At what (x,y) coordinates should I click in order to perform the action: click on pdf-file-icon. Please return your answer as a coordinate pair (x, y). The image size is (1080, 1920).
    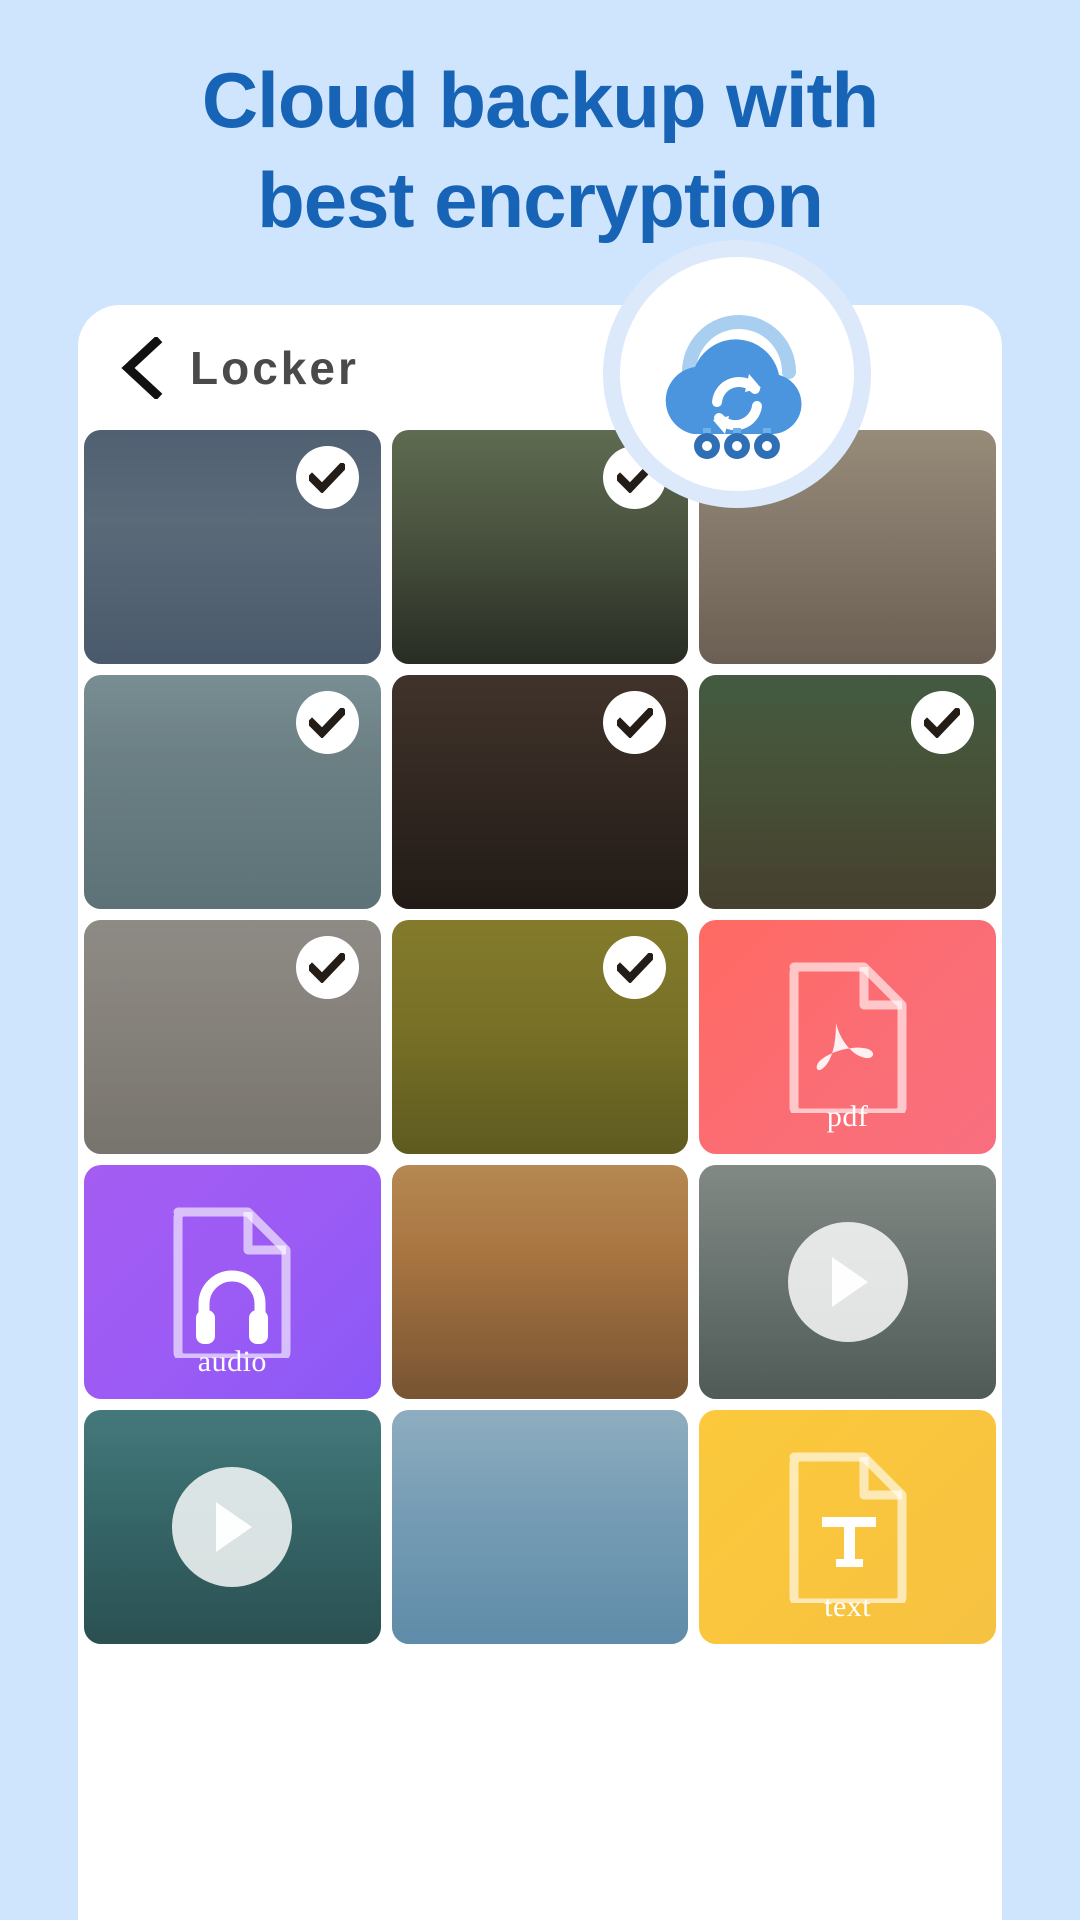
    Looking at the image, I should click on (848, 1037).